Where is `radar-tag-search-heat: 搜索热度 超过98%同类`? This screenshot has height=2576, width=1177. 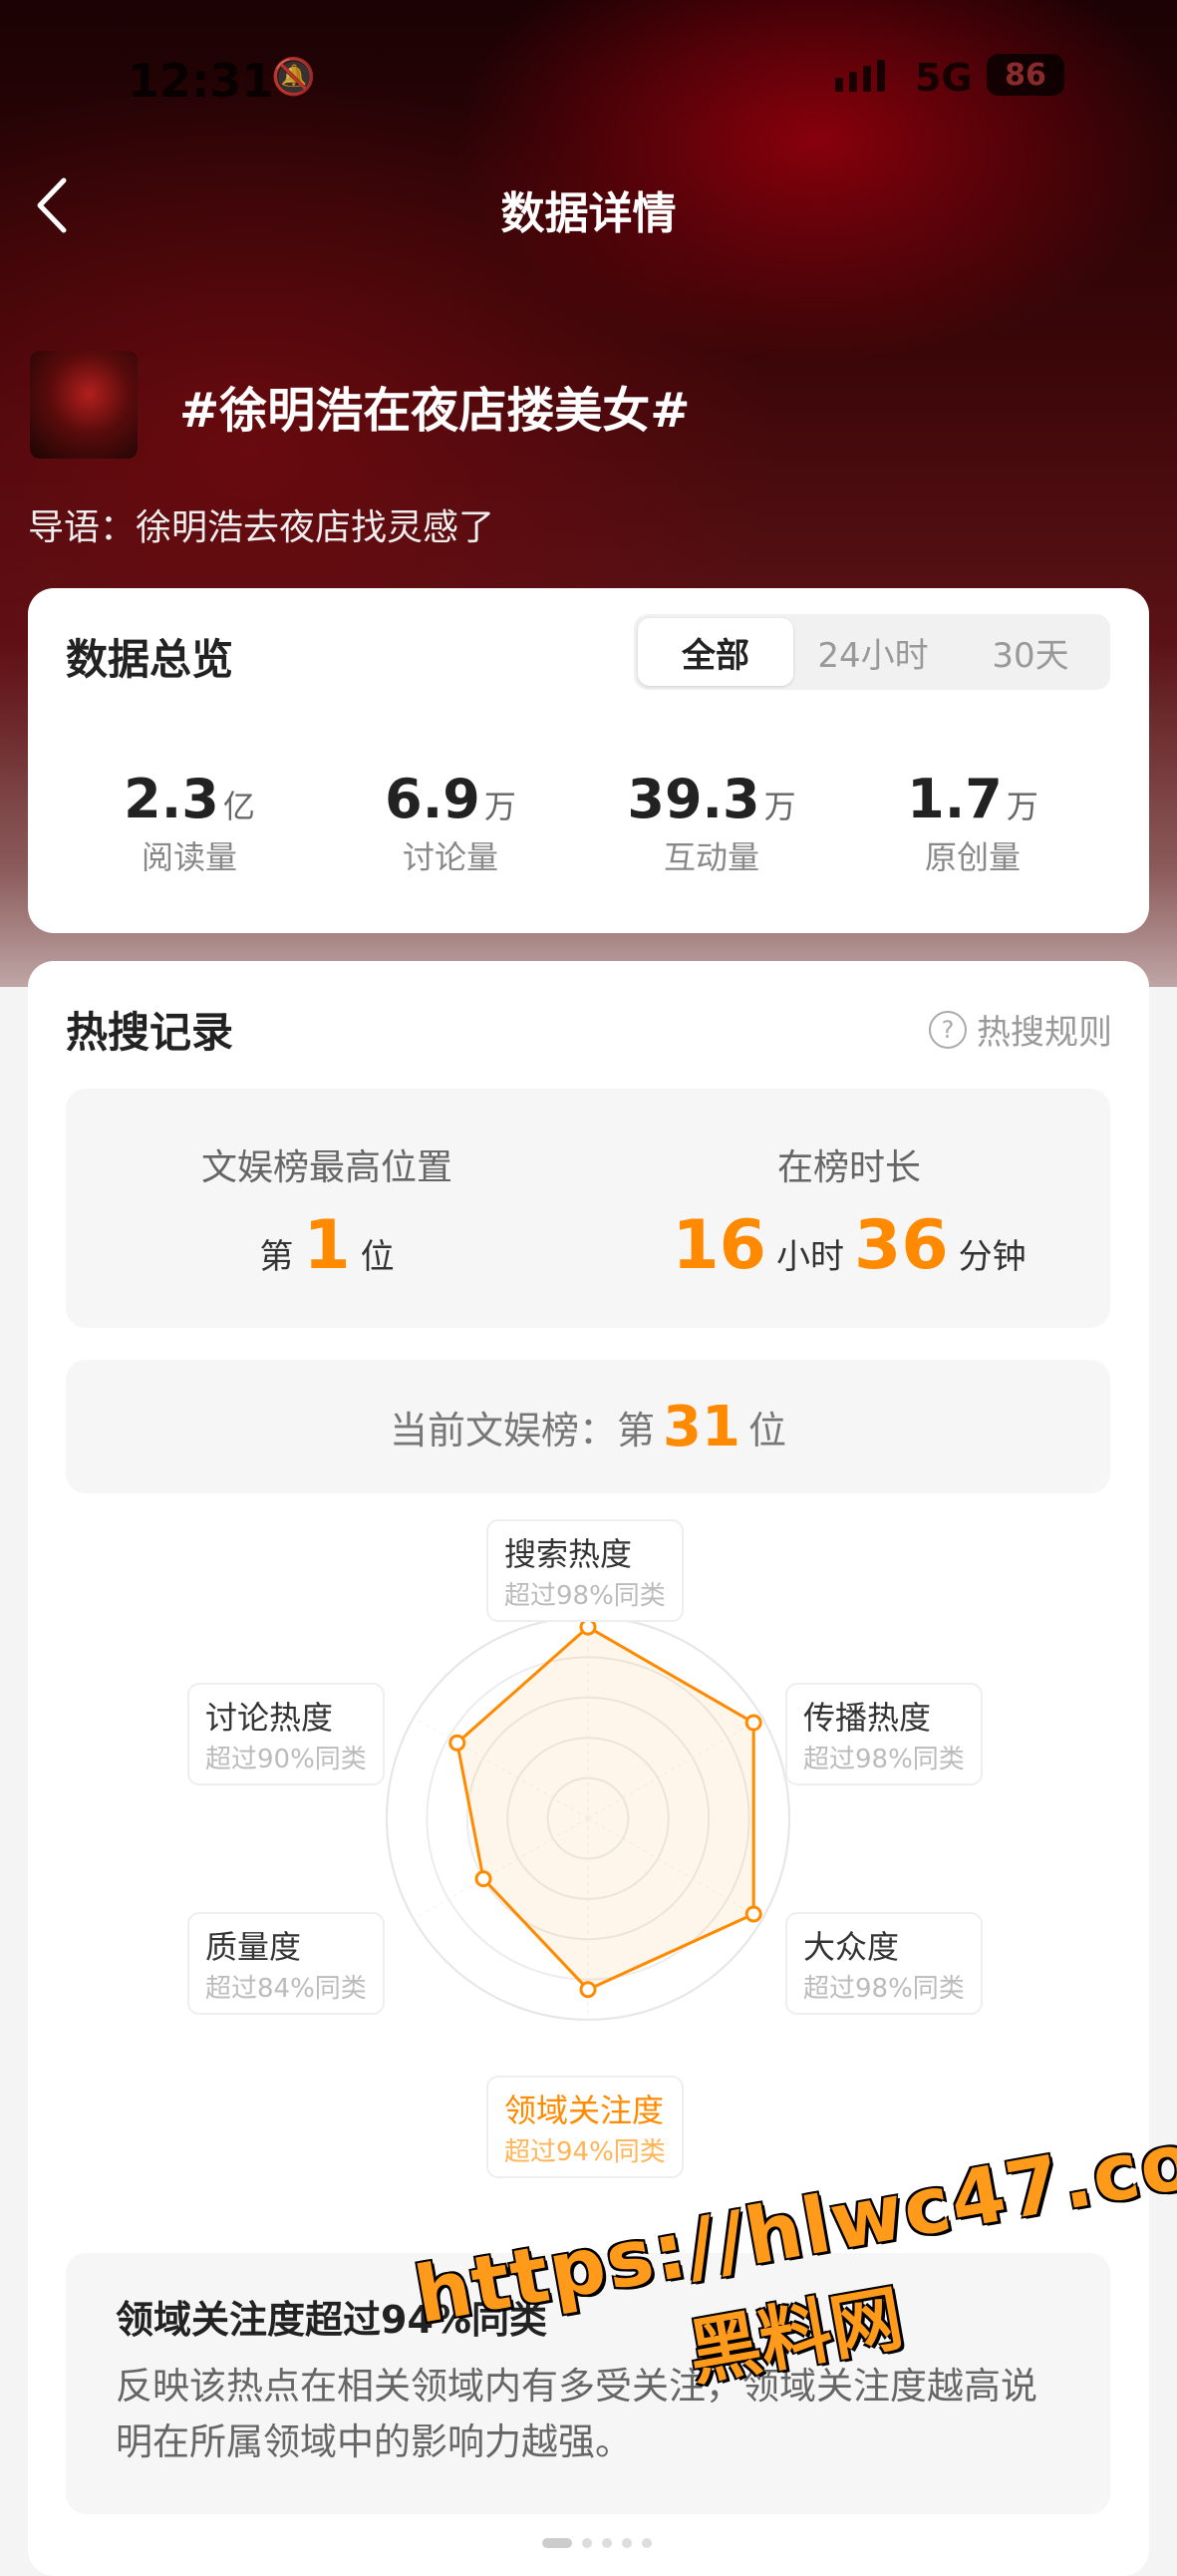
radar-tag-search-heat: 搜索热度 超过98%同类 is located at coordinates (585, 1570).